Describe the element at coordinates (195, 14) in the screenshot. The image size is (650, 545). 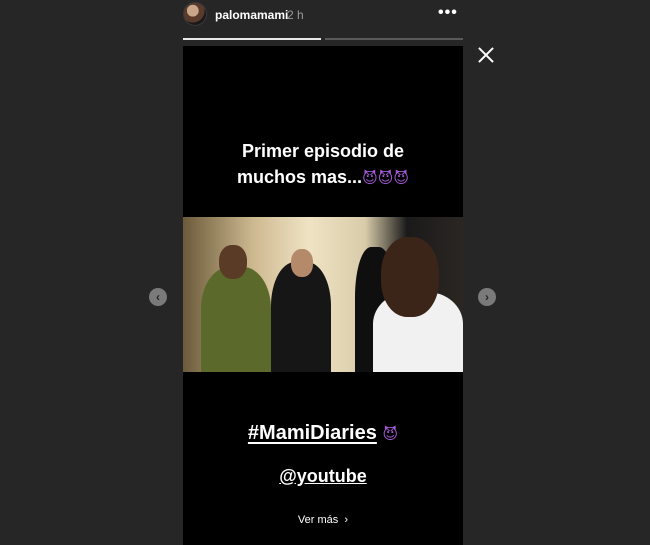
I see `avatar` at that location.